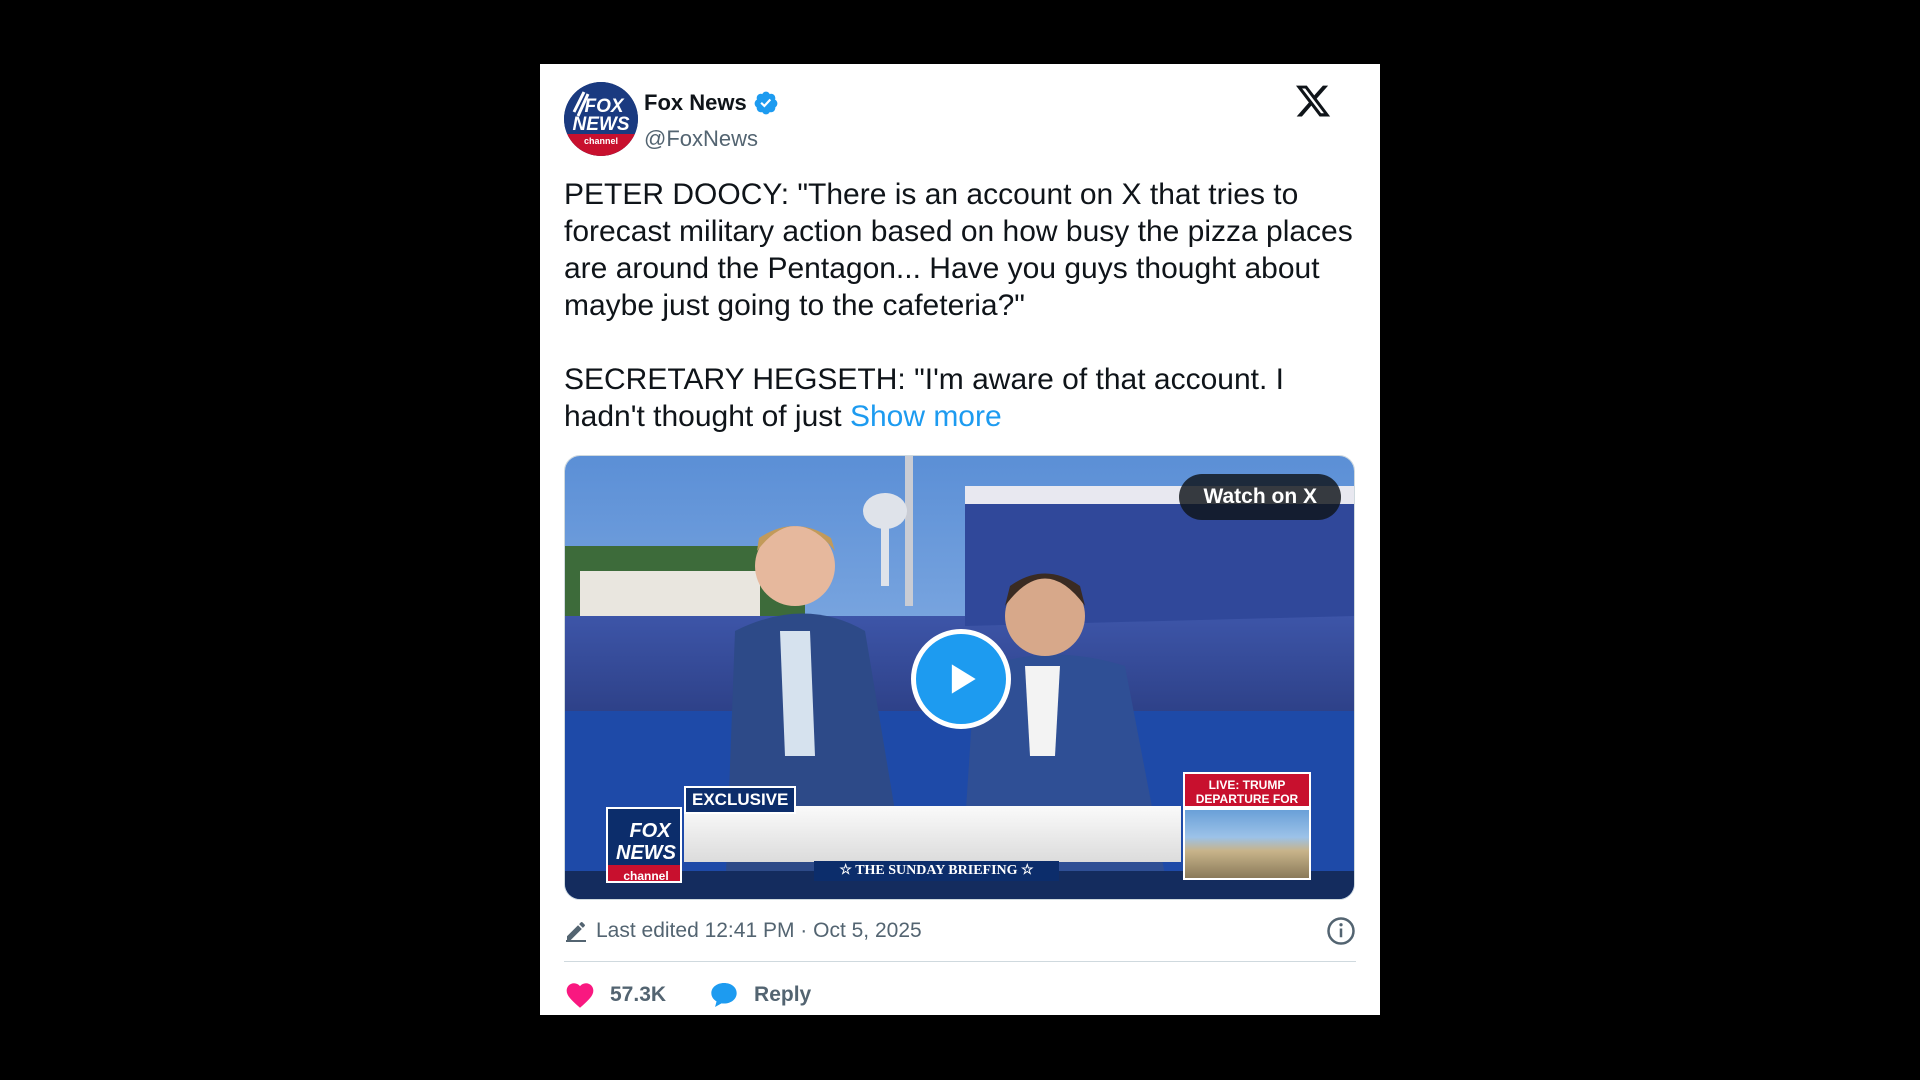 The width and height of the screenshot is (1920, 1080). I want to click on exclusive-tag: EXCLUSIVE, so click(740, 800).